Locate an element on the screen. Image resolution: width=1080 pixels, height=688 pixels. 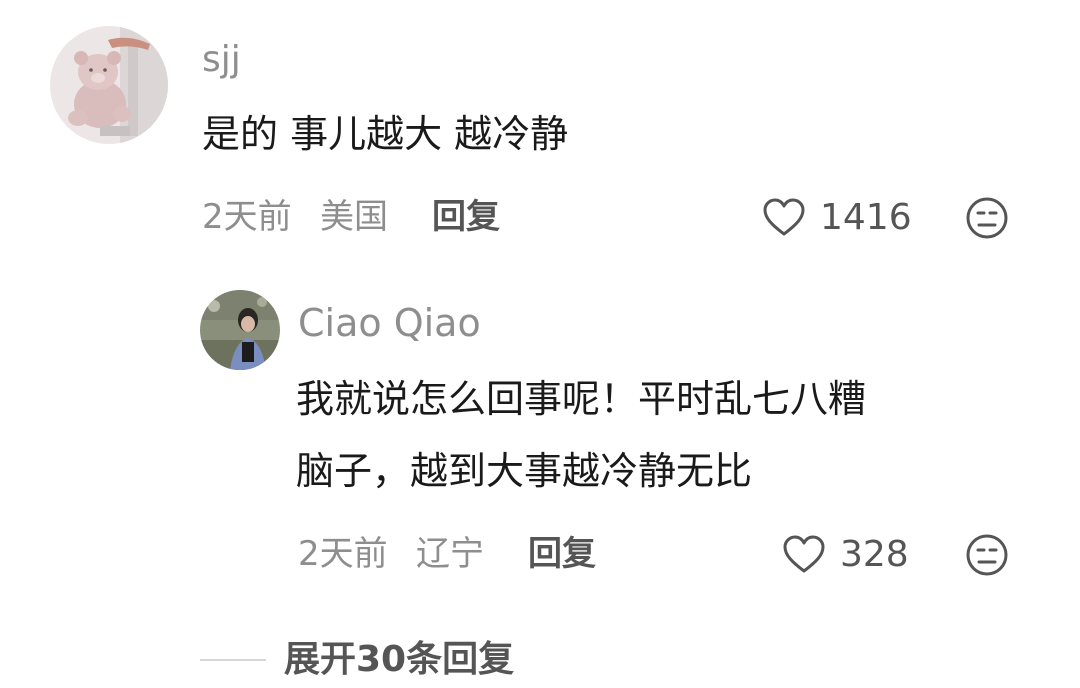
expand-replies-button: 展开30条回复 is located at coordinates (399, 660).